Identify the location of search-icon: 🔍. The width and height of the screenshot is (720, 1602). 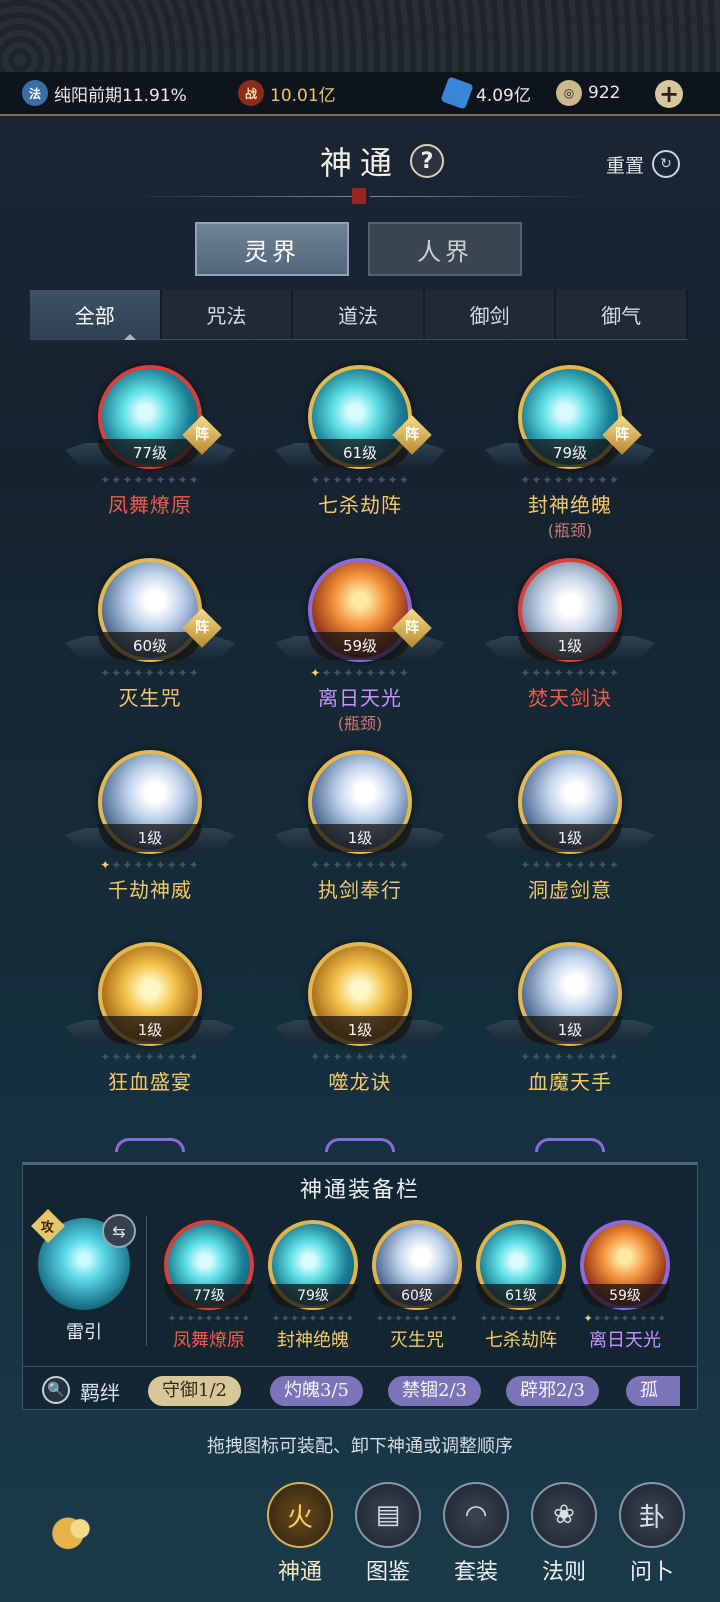
(56, 1390).